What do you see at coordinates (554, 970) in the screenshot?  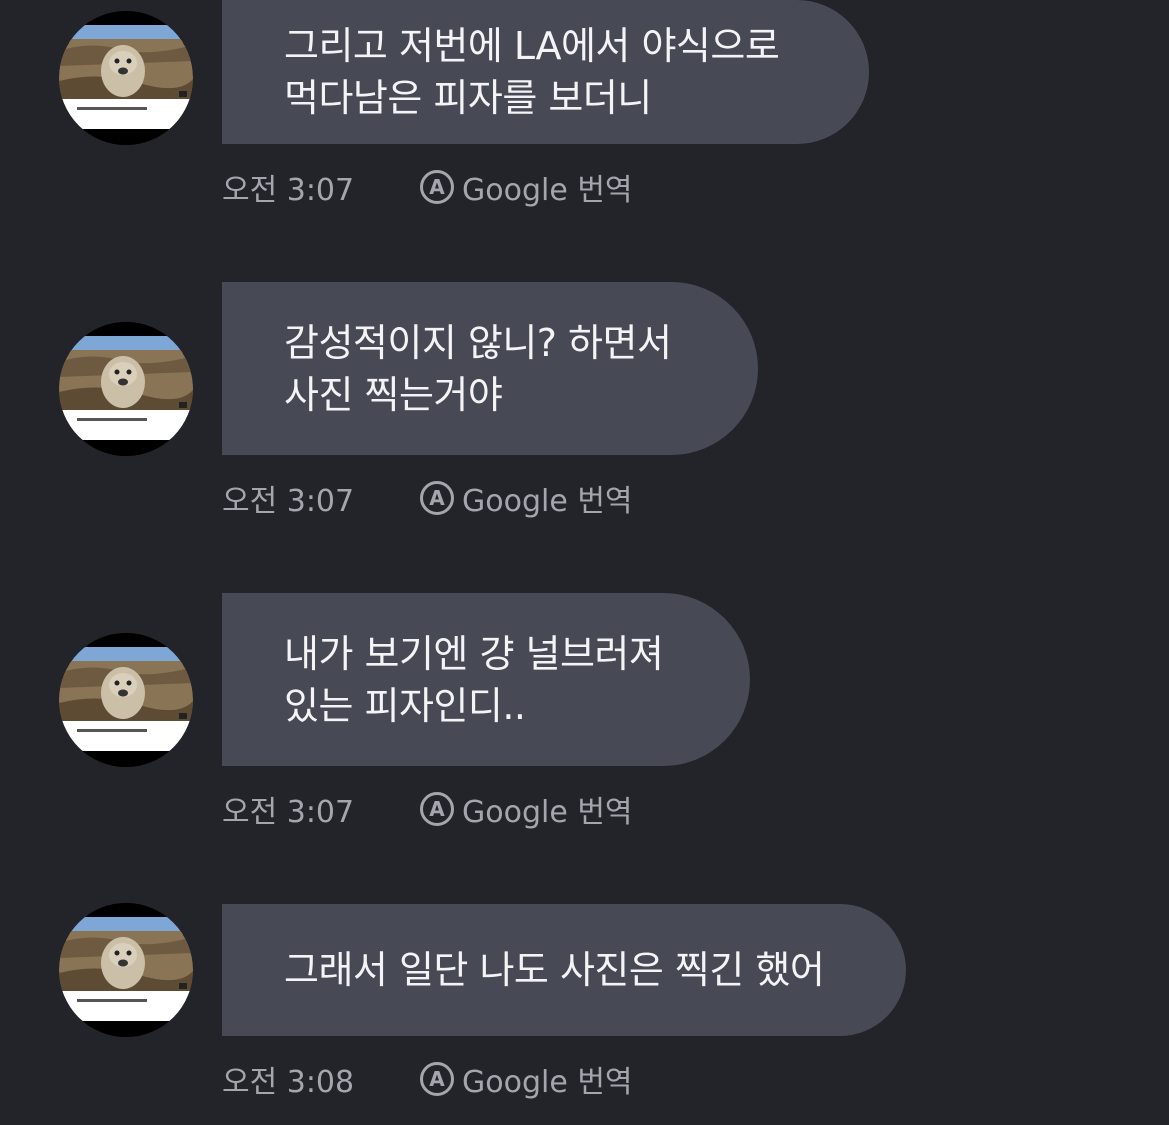 I see `message-text-line: 그래서 일단 나도 사진은 찍긴 했어` at bounding box center [554, 970].